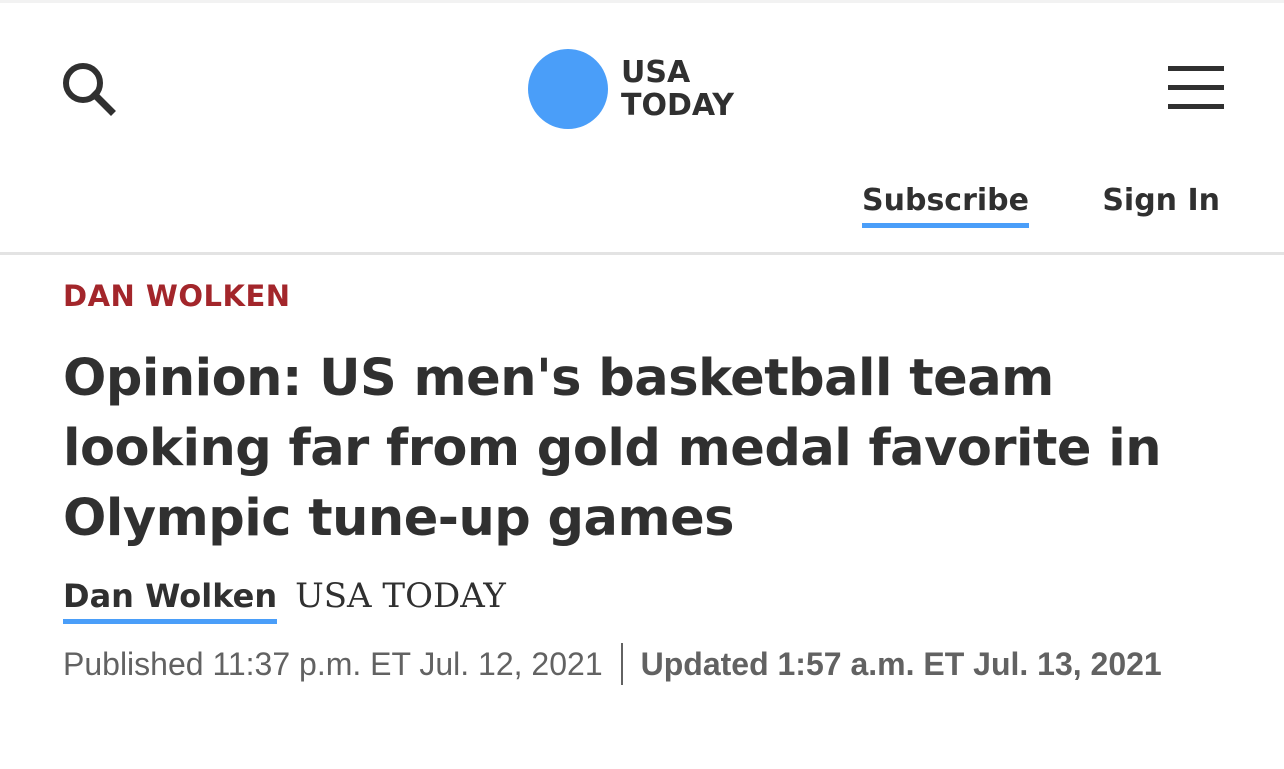 This screenshot has height=769, width=1284. I want to click on publication-name: USA TODAY, so click(400, 596).